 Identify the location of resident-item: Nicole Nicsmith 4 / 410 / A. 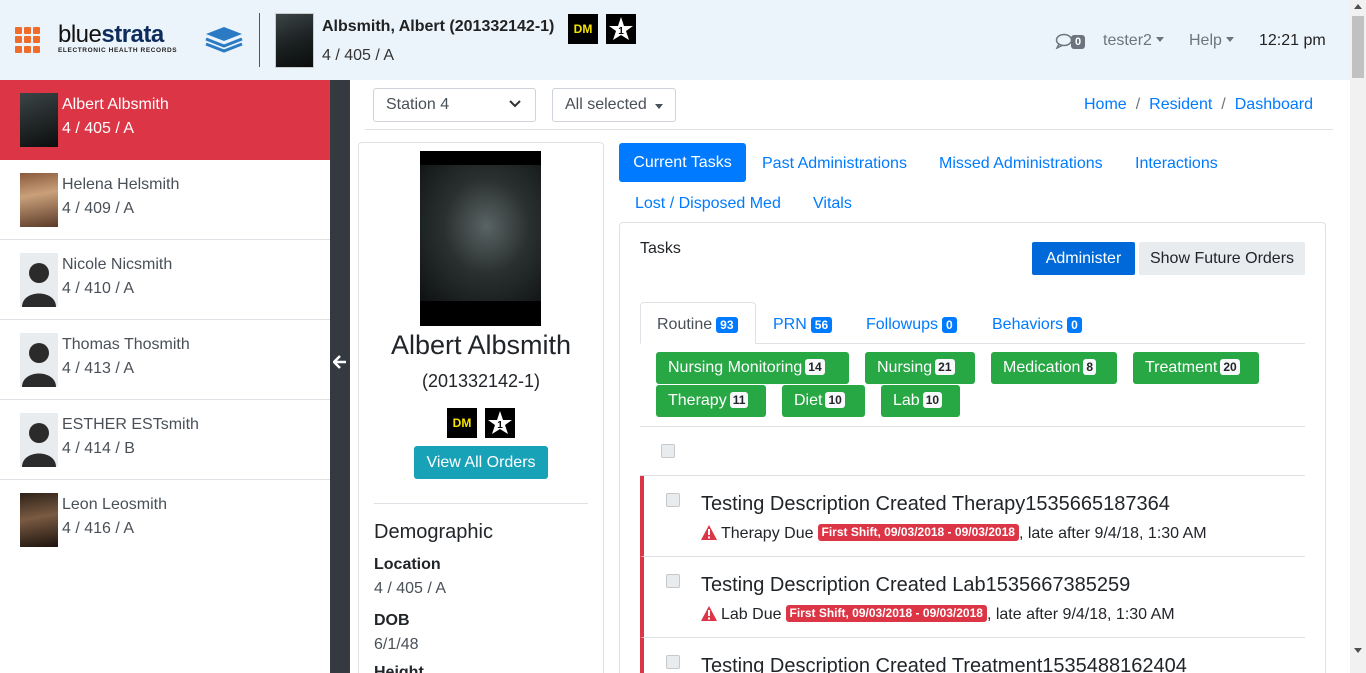
(165, 280).